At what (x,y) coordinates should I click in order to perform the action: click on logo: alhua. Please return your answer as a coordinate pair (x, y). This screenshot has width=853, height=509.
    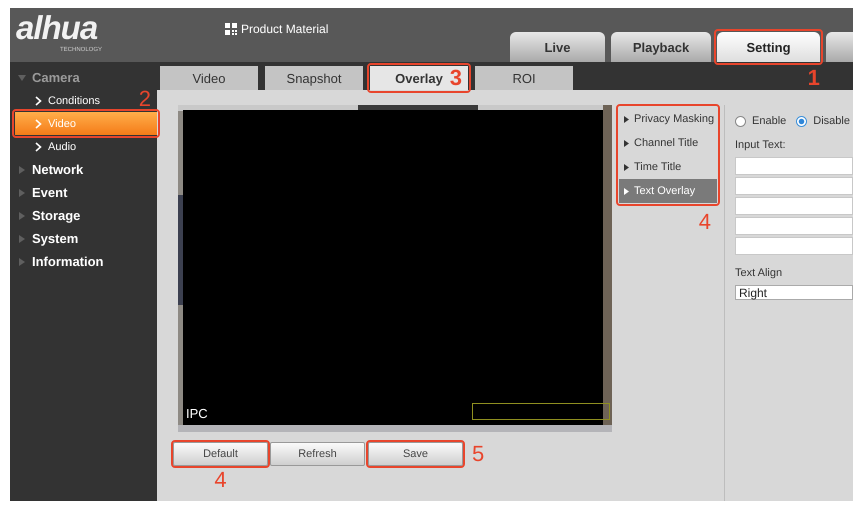
    Looking at the image, I should click on (57, 28).